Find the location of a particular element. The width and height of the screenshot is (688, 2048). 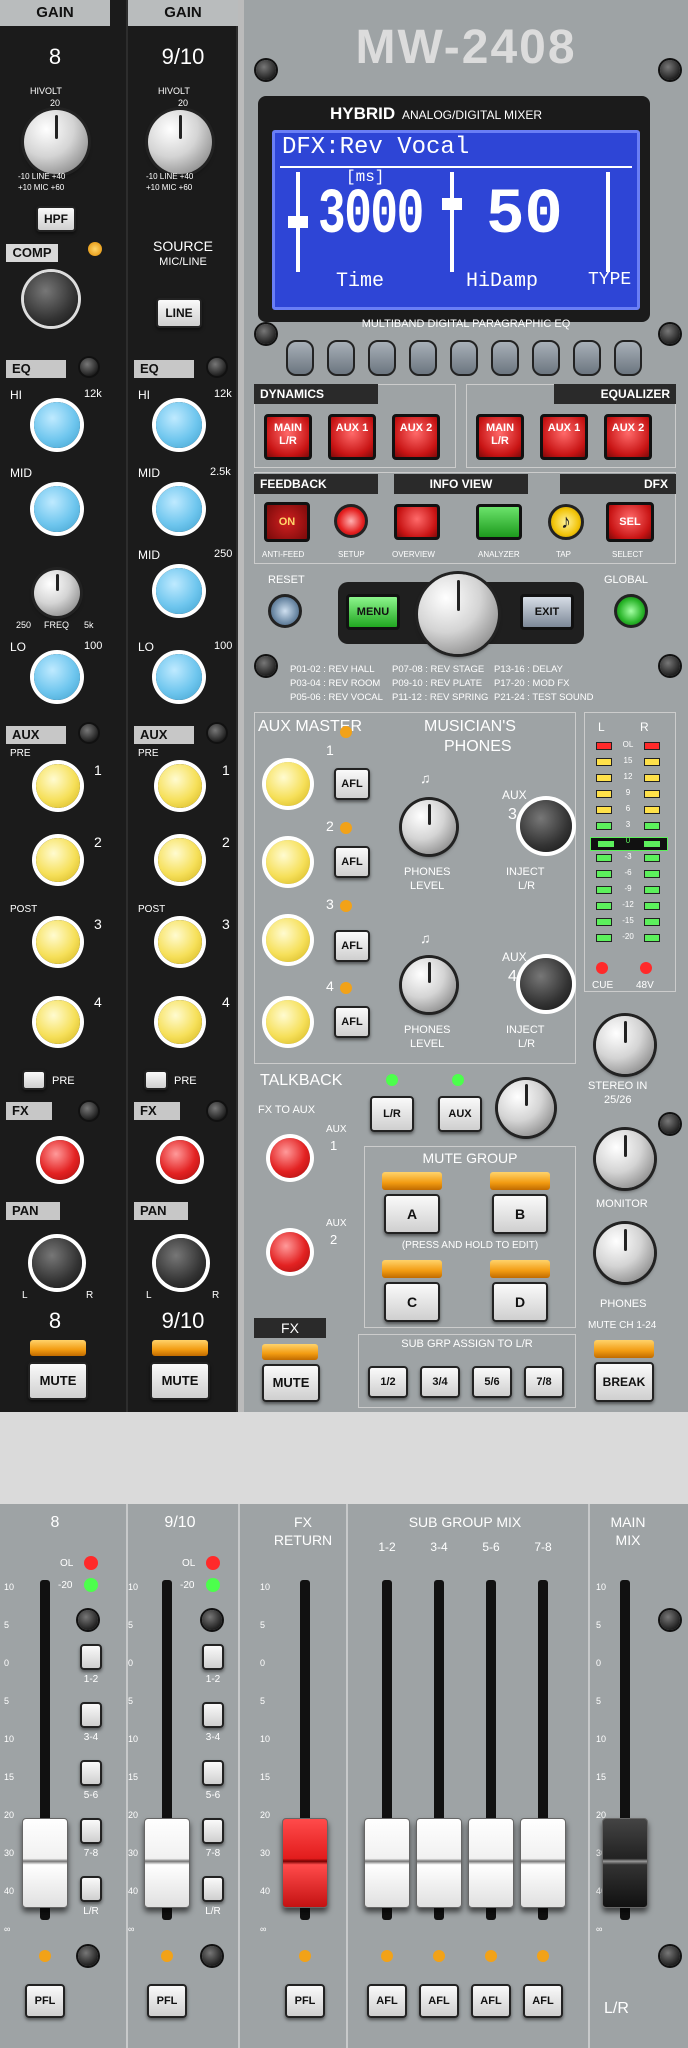

aux-master-1-afl-button: AFL is located at coordinates (352, 784).